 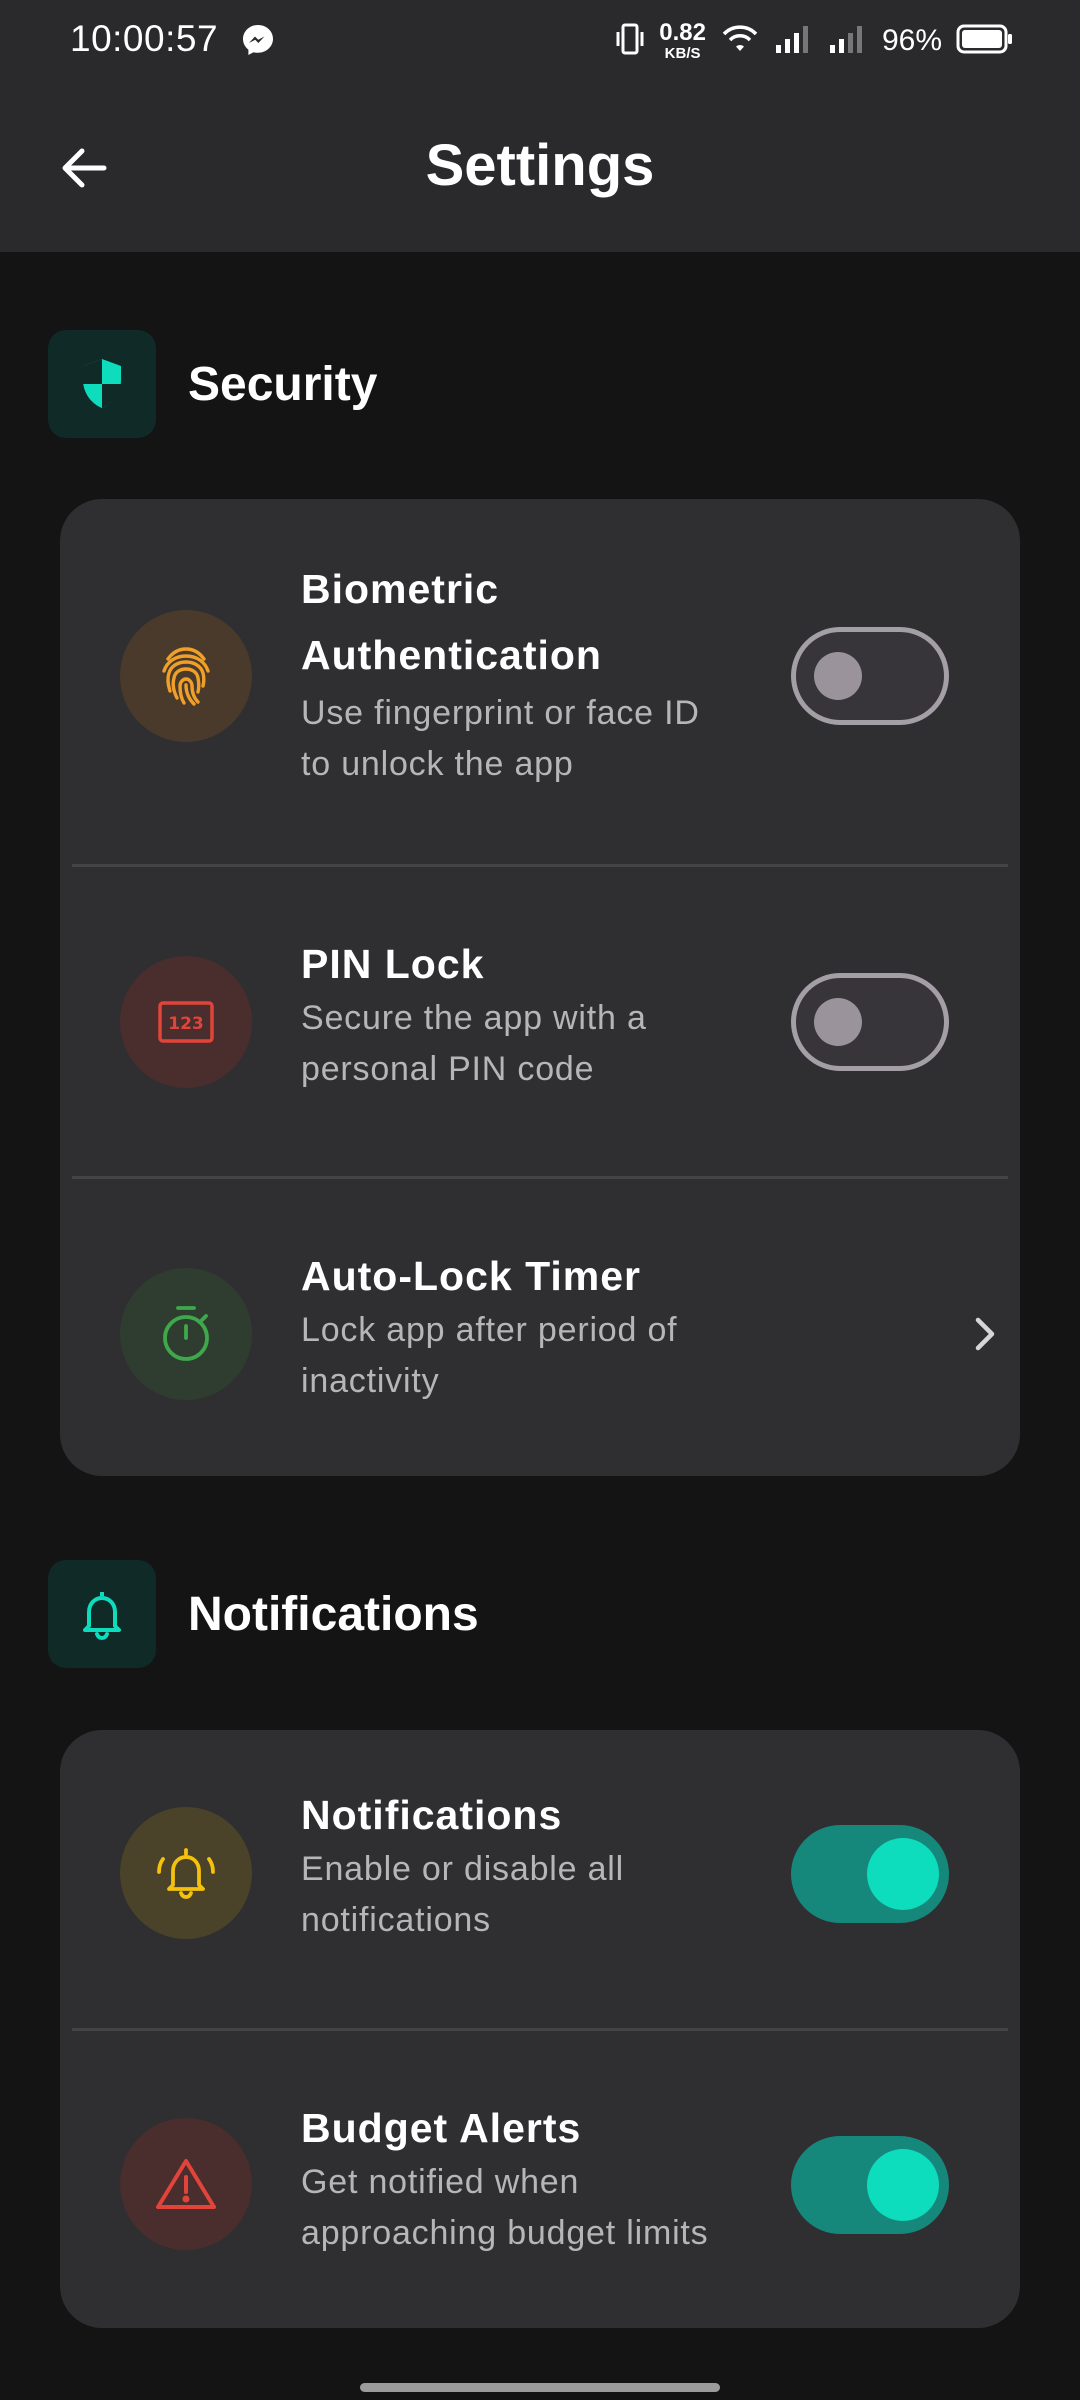 I want to click on network-speed-unit: KB/S, so click(x=682, y=53).